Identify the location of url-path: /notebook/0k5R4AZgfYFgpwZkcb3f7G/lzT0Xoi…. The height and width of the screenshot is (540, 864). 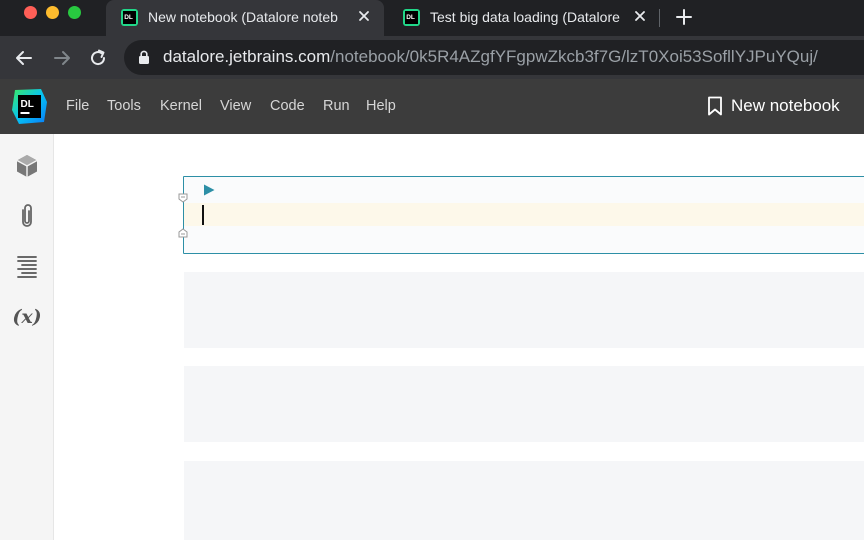
(574, 56).